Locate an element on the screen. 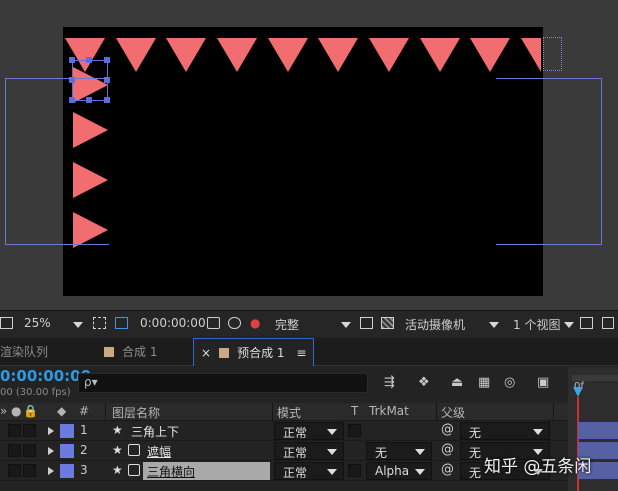  mask-toggle-icon is located at coordinates (121, 323).